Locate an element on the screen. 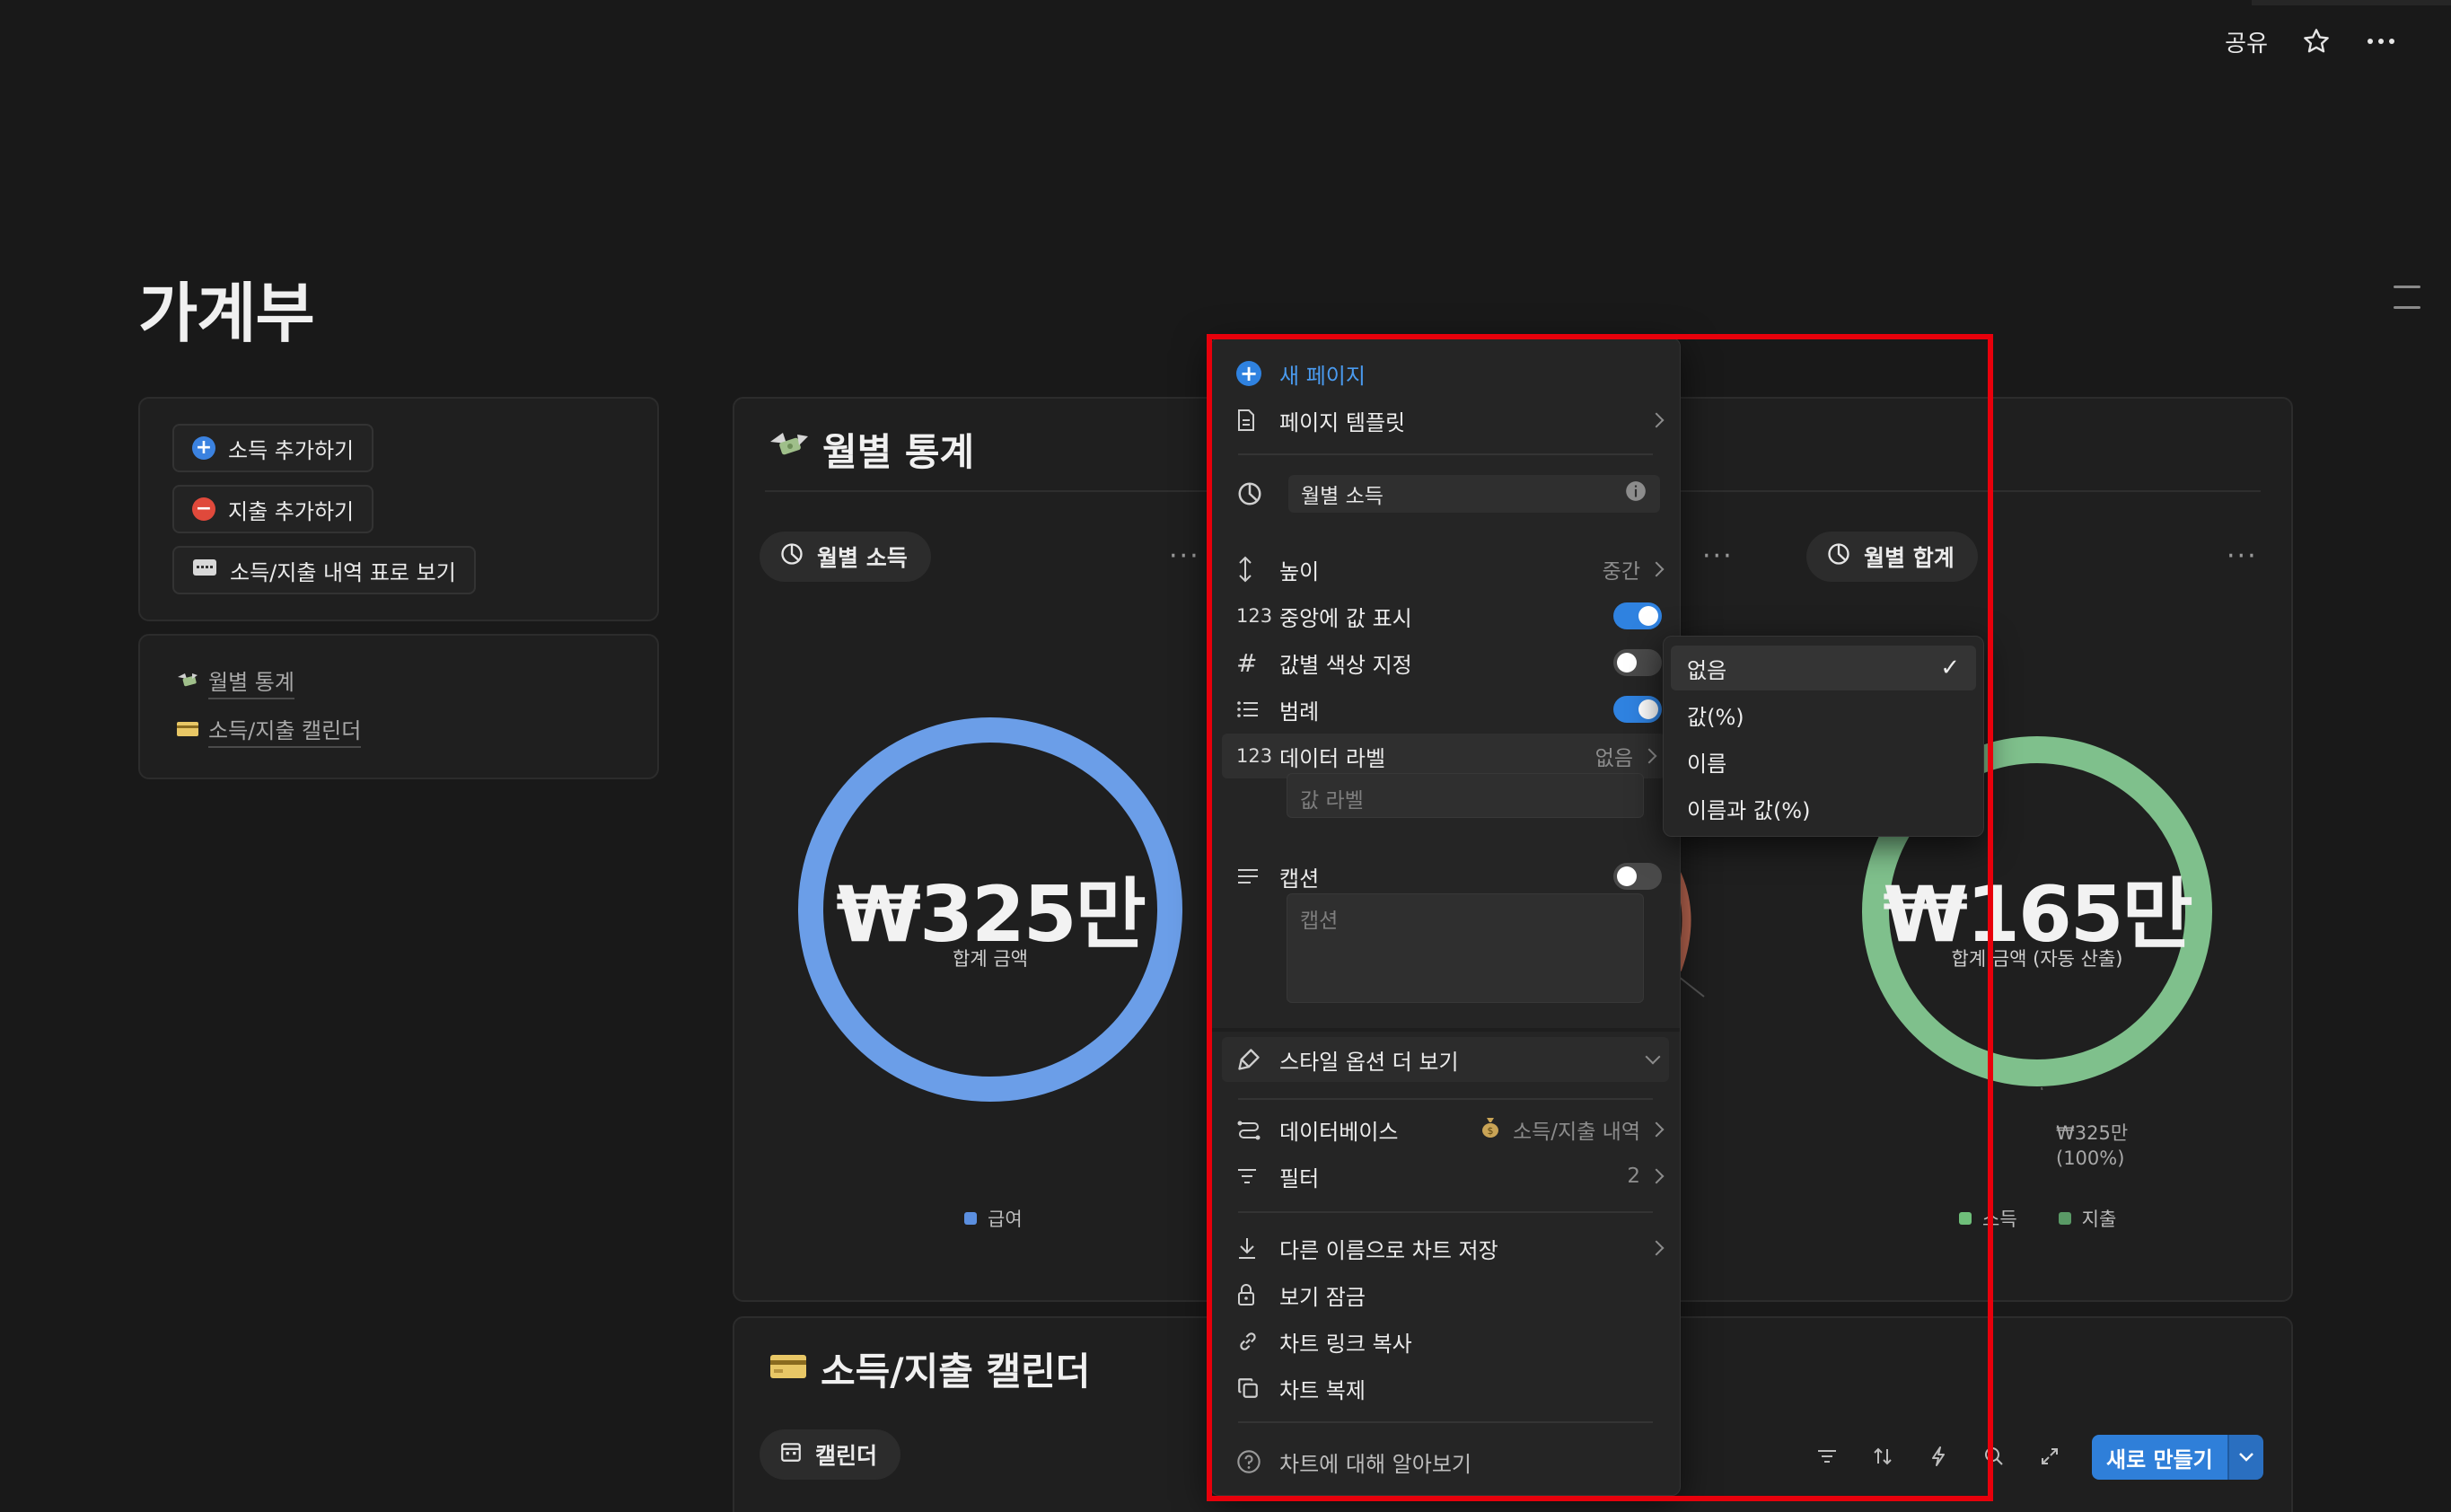 This screenshot has height=1512, width=2451. expand-icon is located at coordinates (2049, 1456).